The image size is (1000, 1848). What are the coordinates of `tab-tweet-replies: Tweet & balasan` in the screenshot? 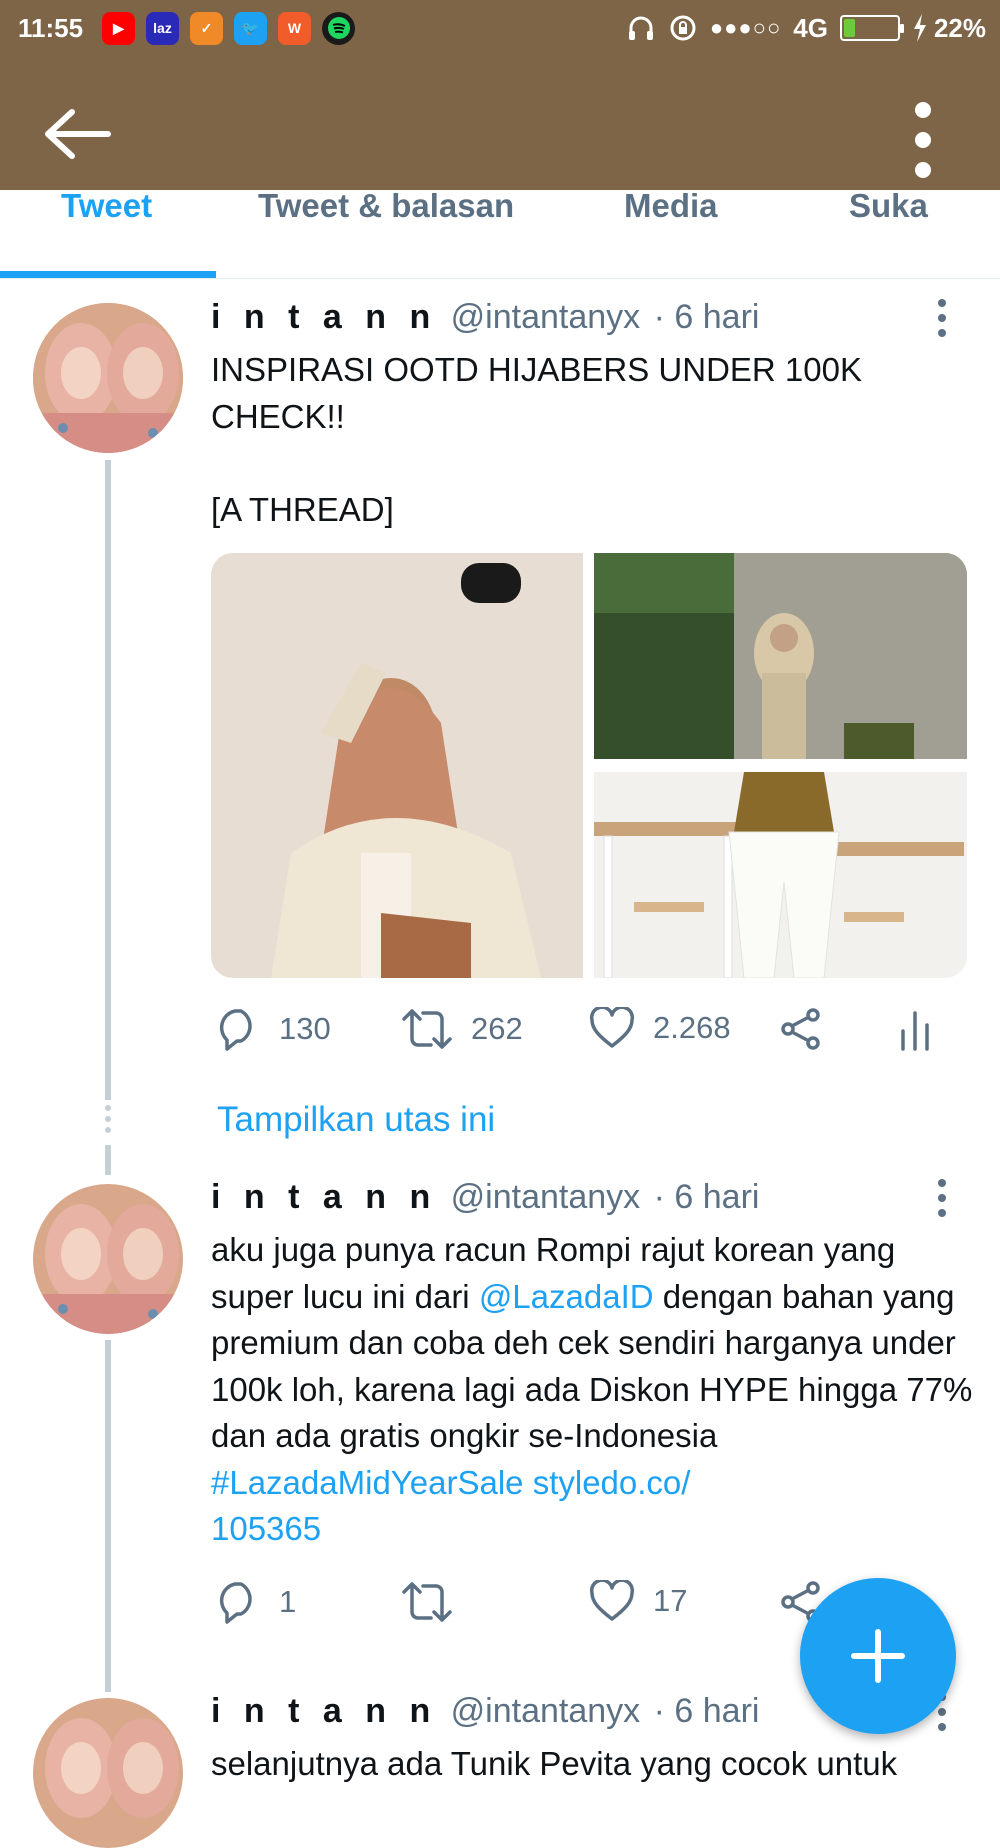 It's located at (386, 207).